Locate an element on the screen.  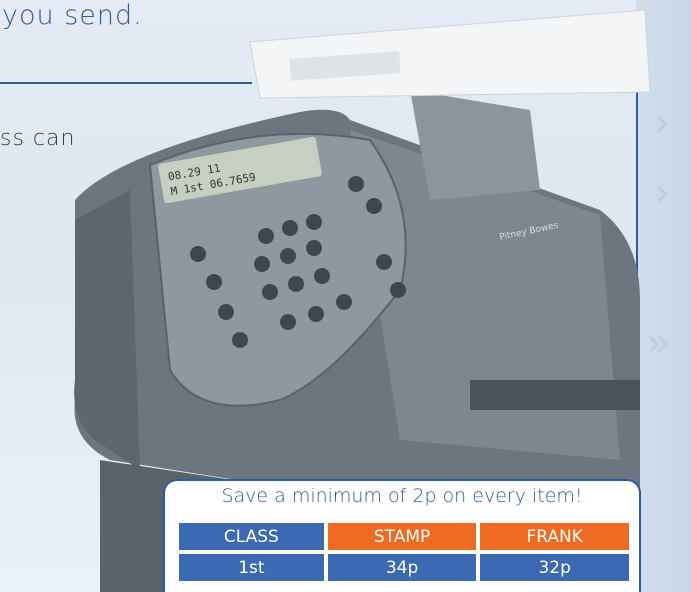
output-slot is located at coordinates (555, 395).